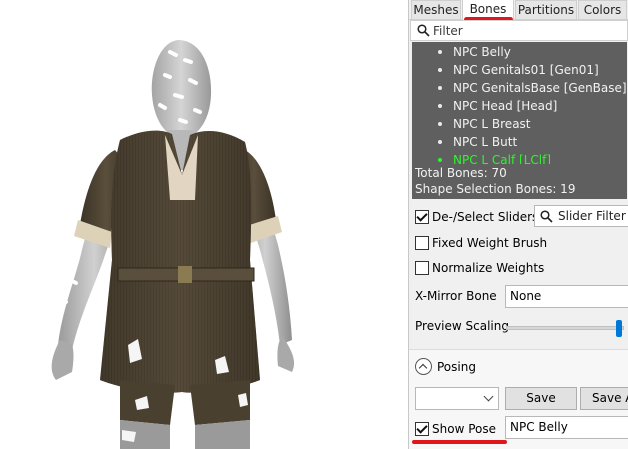 The image size is (628, 449). What do you see at coordinates (461, 173) in the screenshot?
I see `total-bones-label: Total Bones: 70` at bounding box center [461, 173].